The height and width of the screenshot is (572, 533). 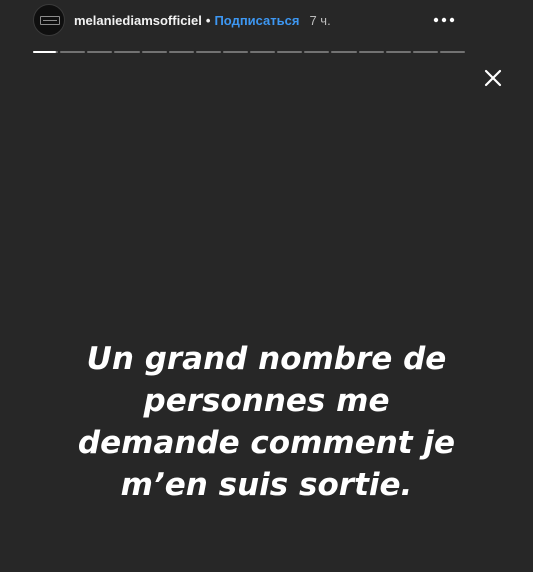 I want to click on story-header: melaniediamsofficiel • Подписаться 7 ч., so click(x=266, y=24).